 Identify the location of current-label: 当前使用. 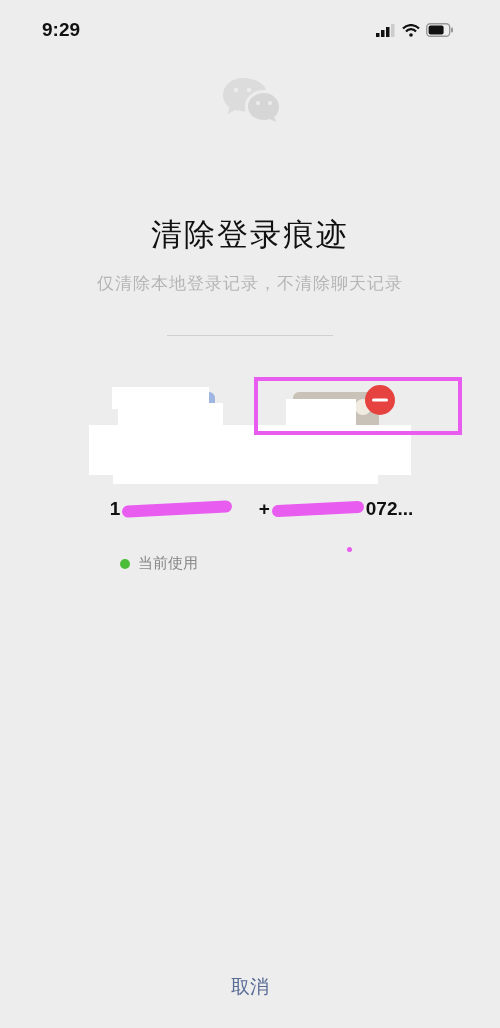
(168, 563).